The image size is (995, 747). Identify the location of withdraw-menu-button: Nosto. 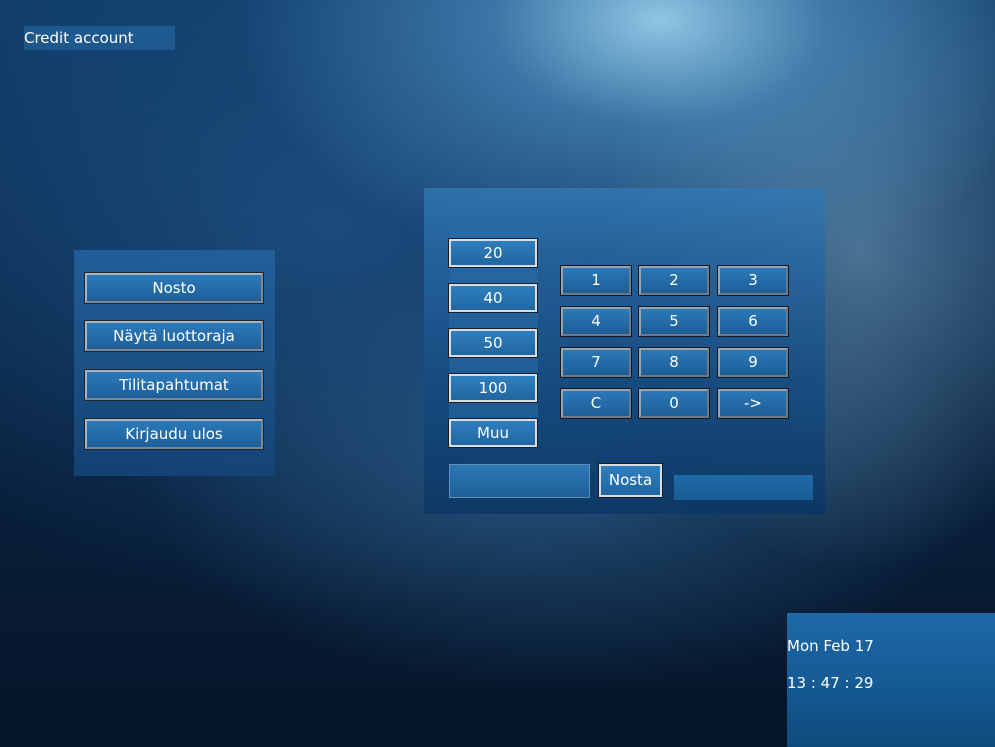
(174, 288).